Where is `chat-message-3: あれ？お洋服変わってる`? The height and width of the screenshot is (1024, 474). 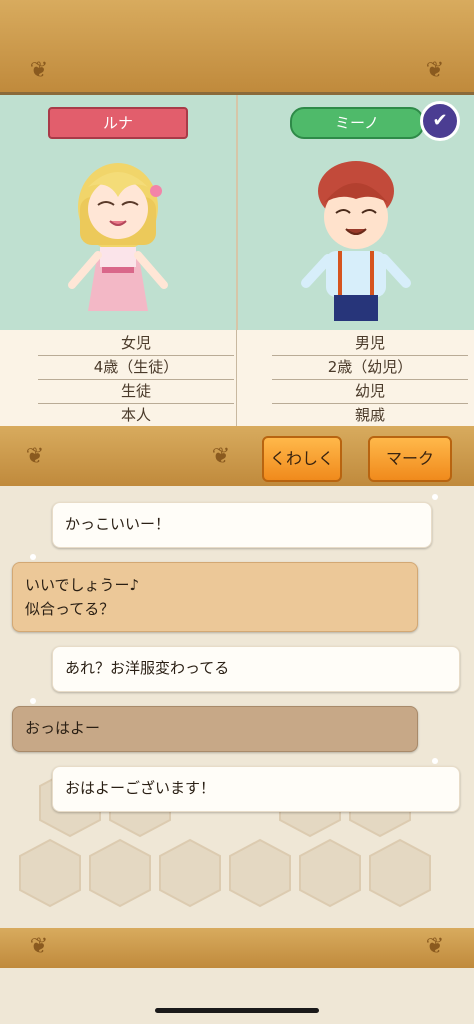
chat-message-3: あれ？お洋服変わってる is located at coordinates (256, 669).